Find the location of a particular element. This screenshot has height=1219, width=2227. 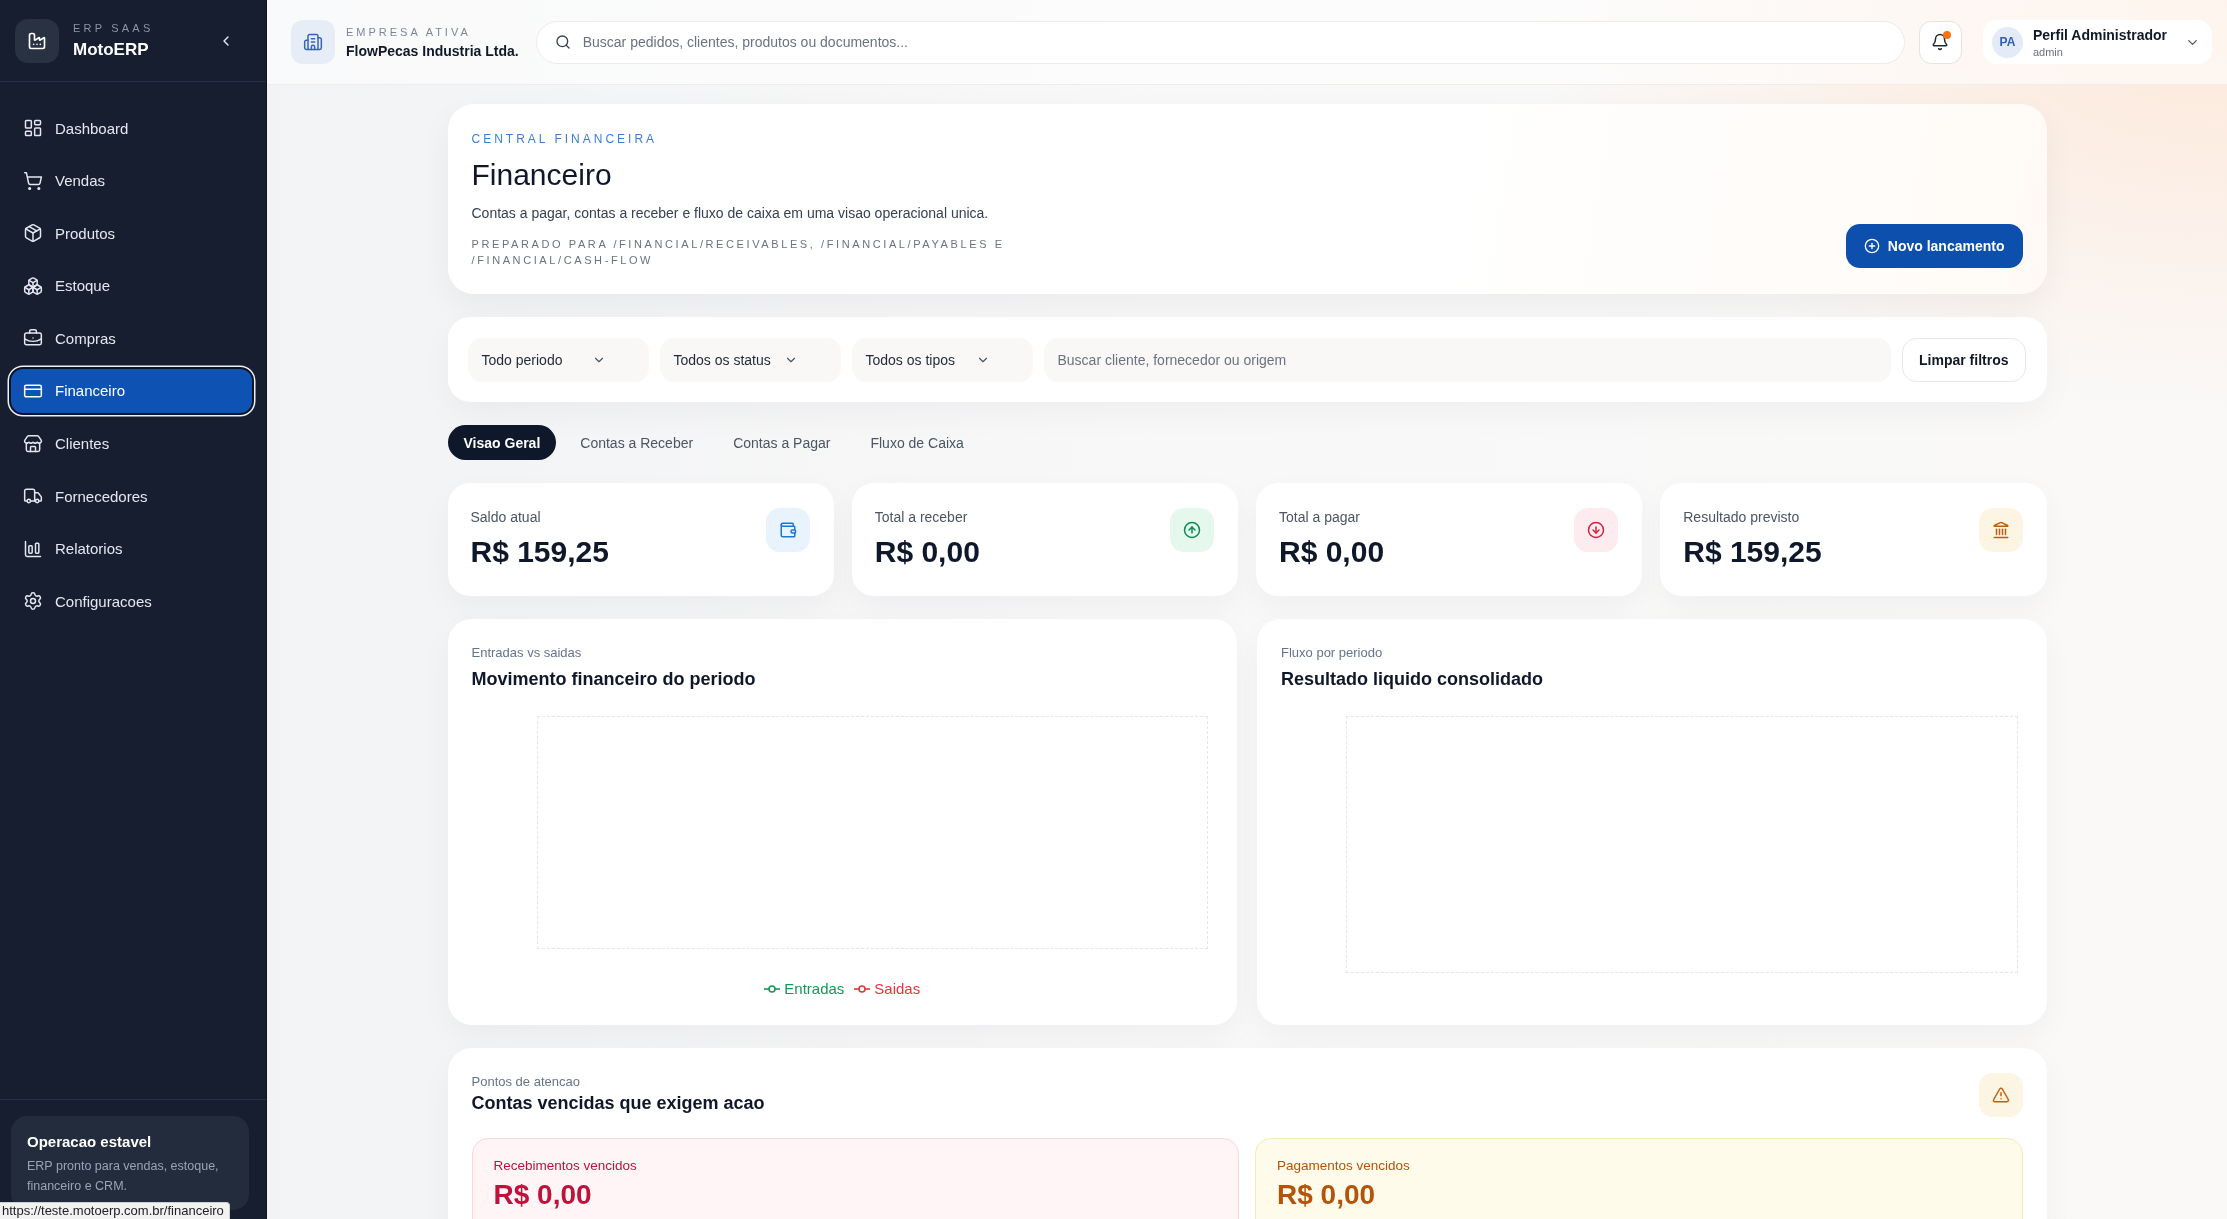

status-title: Operacao estavel is located at coordinates (90, 1142).